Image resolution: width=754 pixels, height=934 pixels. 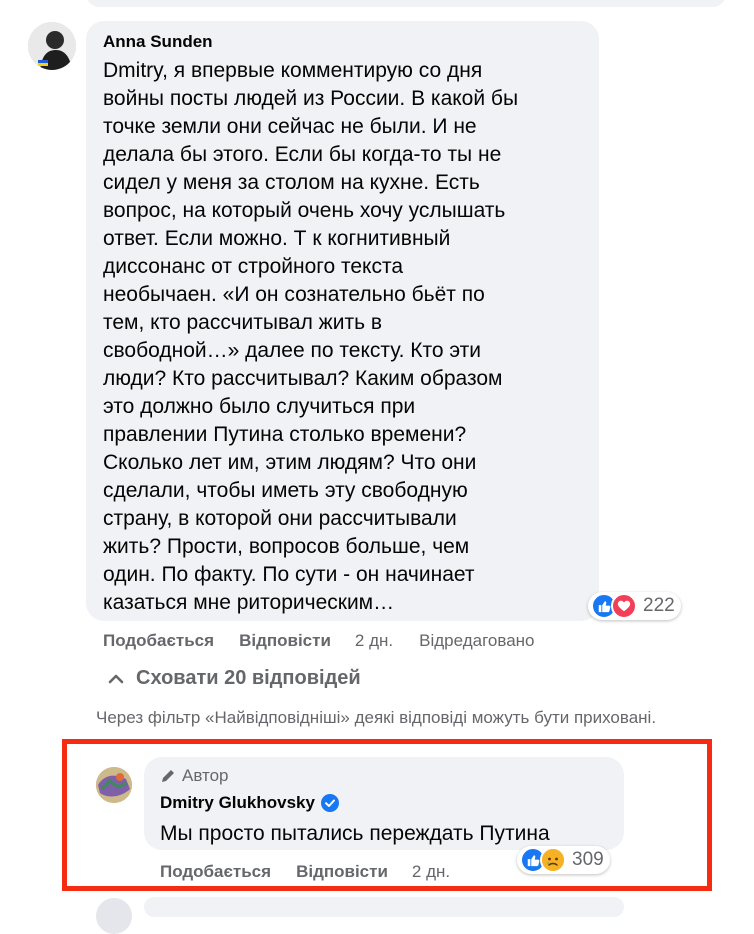 What do you see at coordinates (114, 916) in the screenshot?
I see `next-reply-avatar` at bounding box center [114, 916].